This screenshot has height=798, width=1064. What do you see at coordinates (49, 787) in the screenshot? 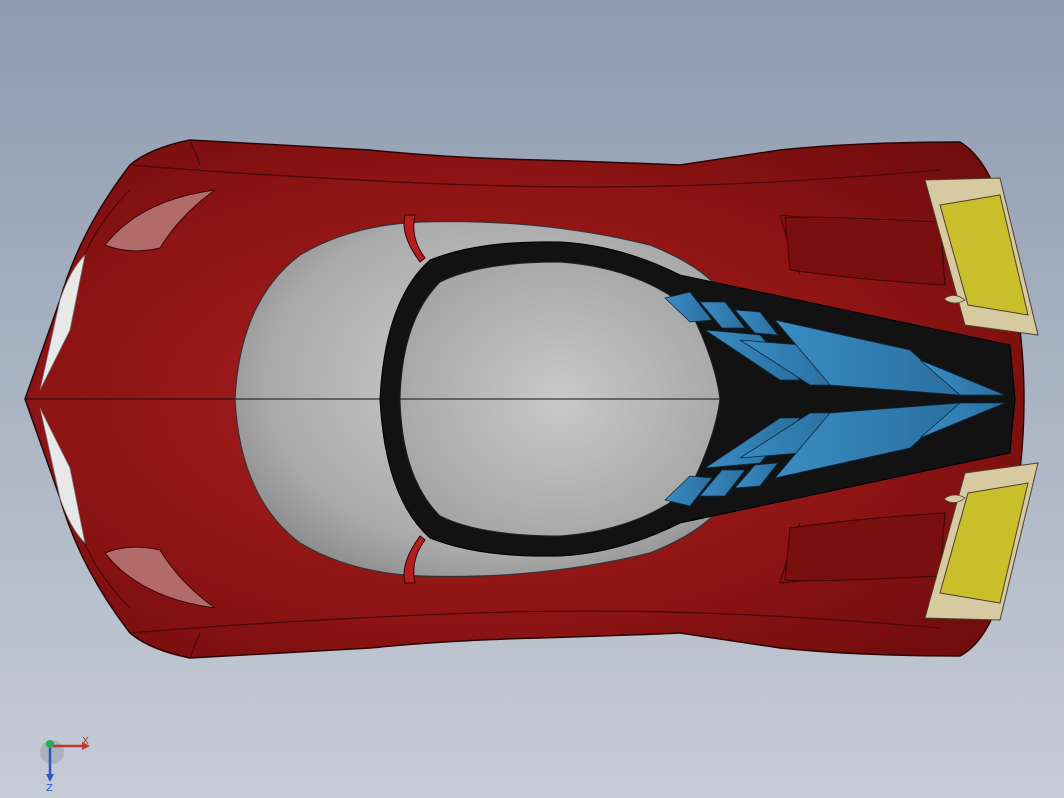
I see `triad-z-label: Z` at bounding box center [49, 787].